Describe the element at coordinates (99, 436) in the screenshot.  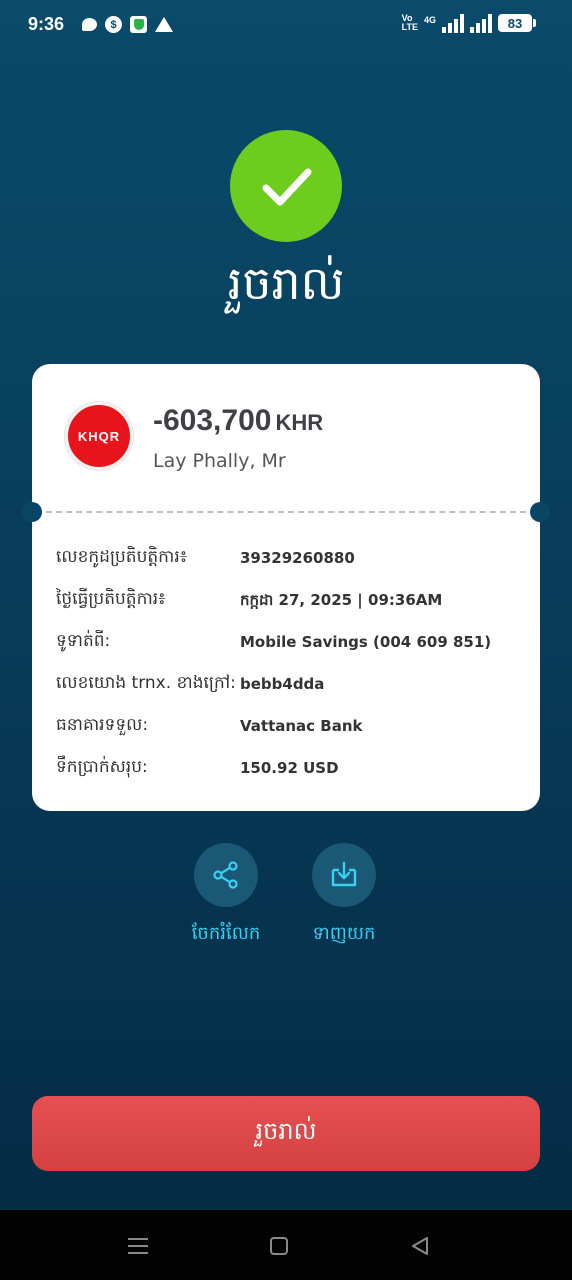
I see `bank-logo: KHQR` at that location.